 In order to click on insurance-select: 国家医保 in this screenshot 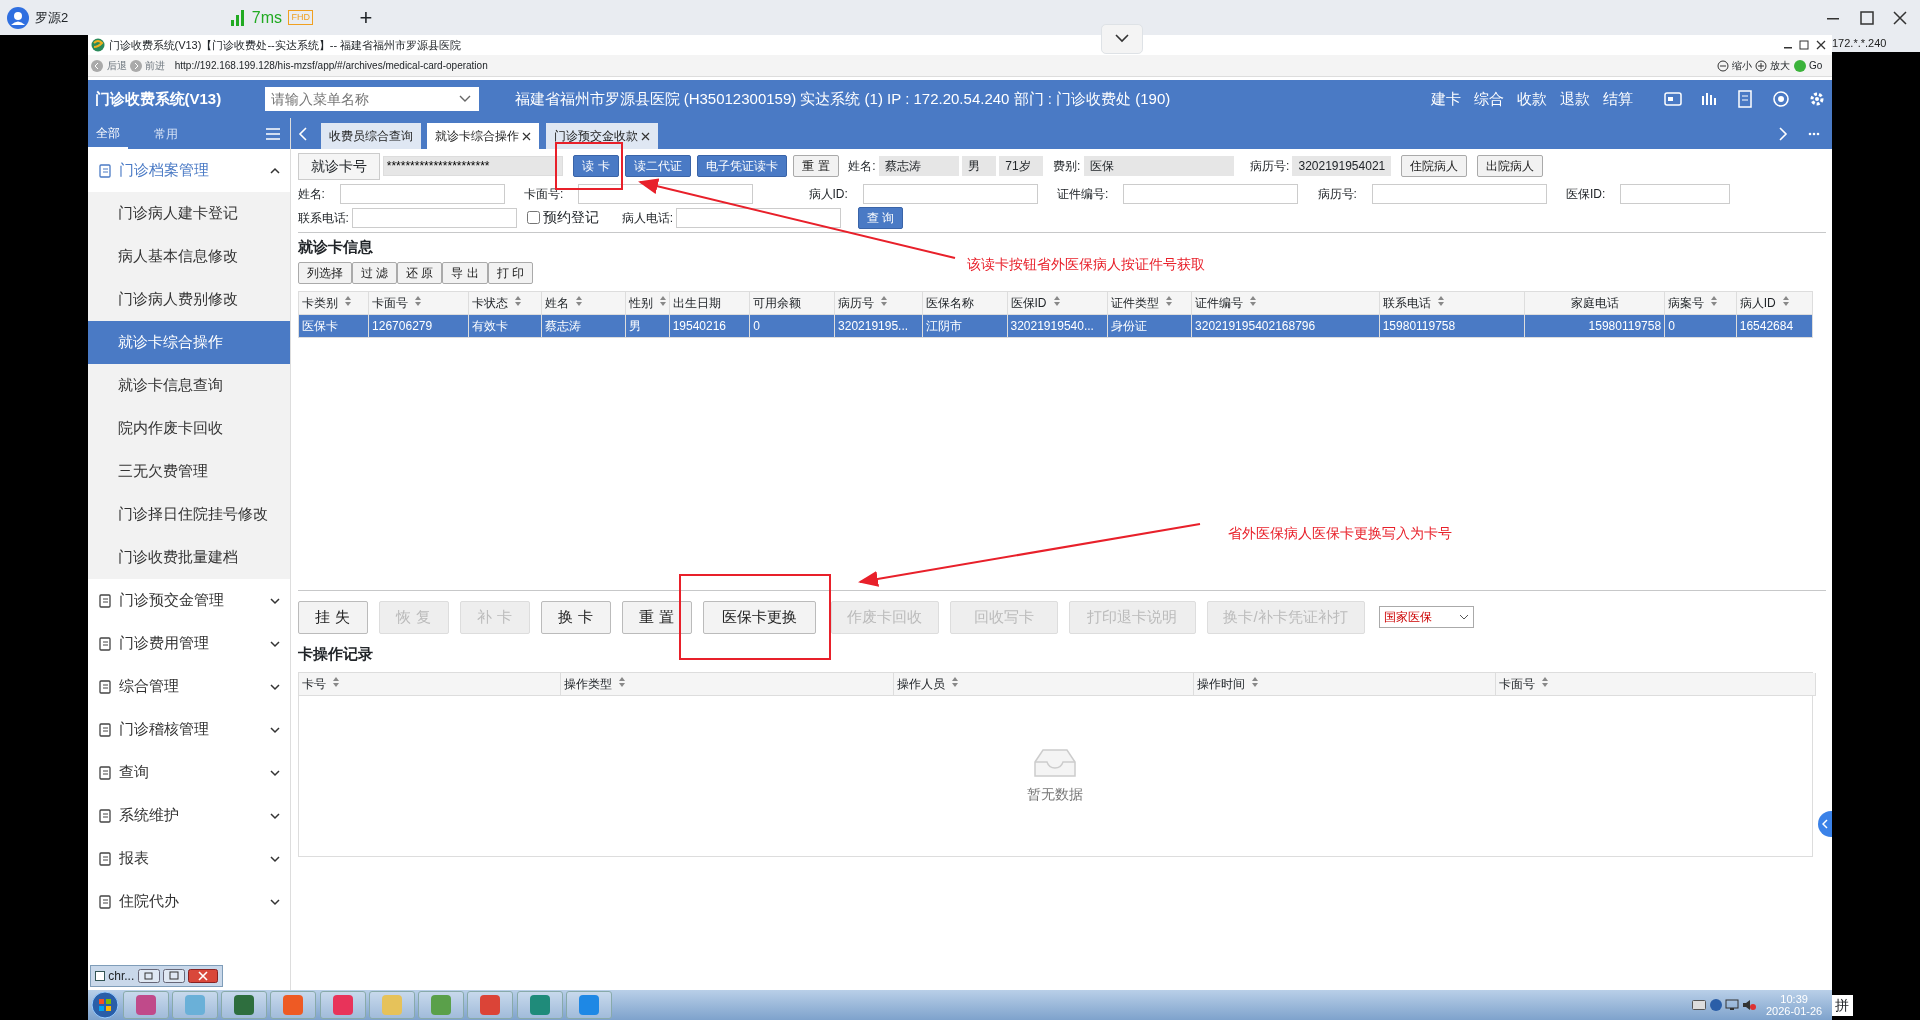, I will do `click(1426, 617)`.